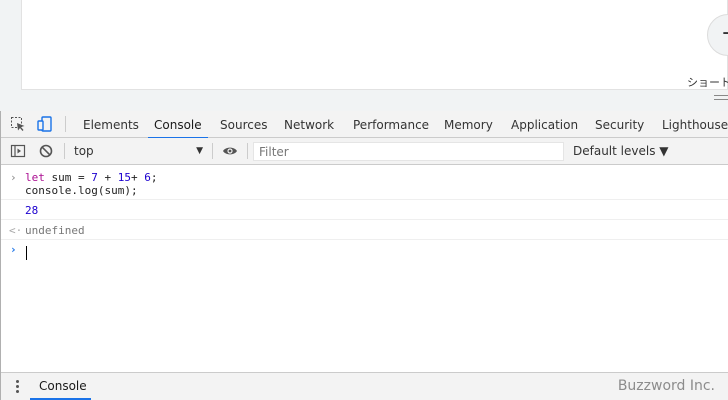 This screenshot has width=728, height=400. What do you see at coordinates (91, 177) in the screenshot?
I see `input-code-line-1: let sum = 7 + 15+ 6;` at bounding box center [91, 177].